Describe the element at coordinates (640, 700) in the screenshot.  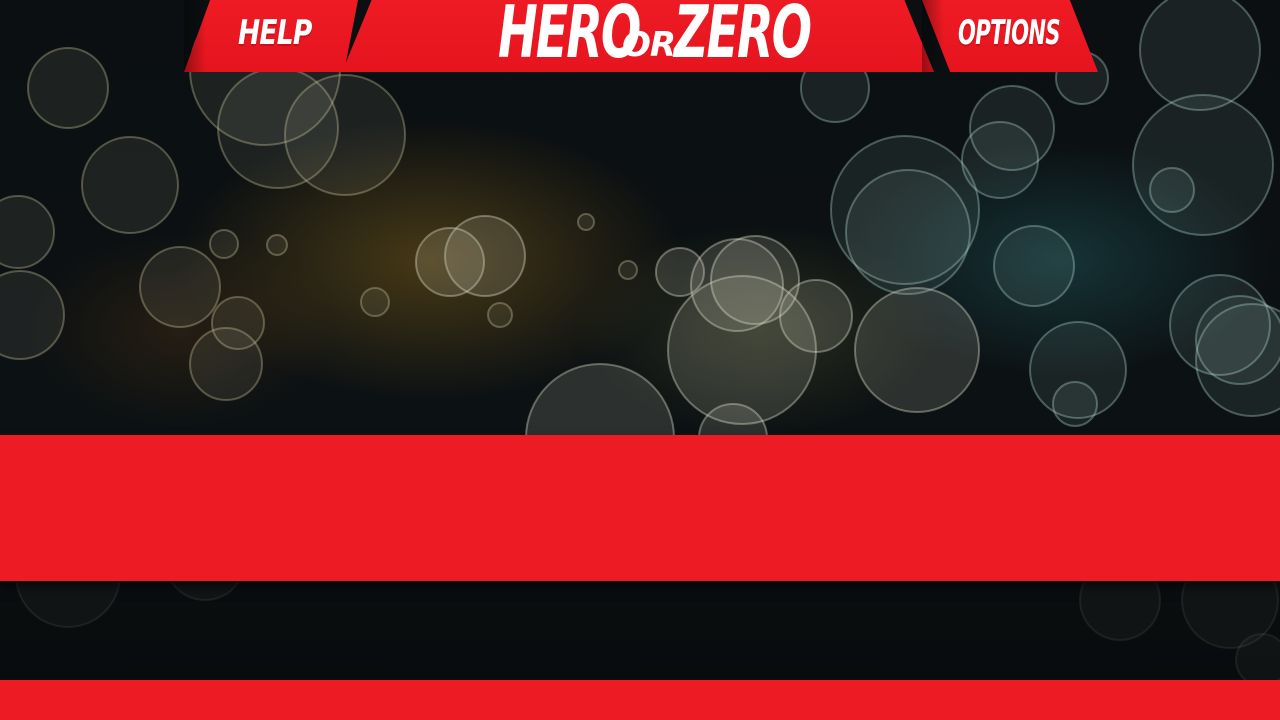
I see `footer-bar` at that location.